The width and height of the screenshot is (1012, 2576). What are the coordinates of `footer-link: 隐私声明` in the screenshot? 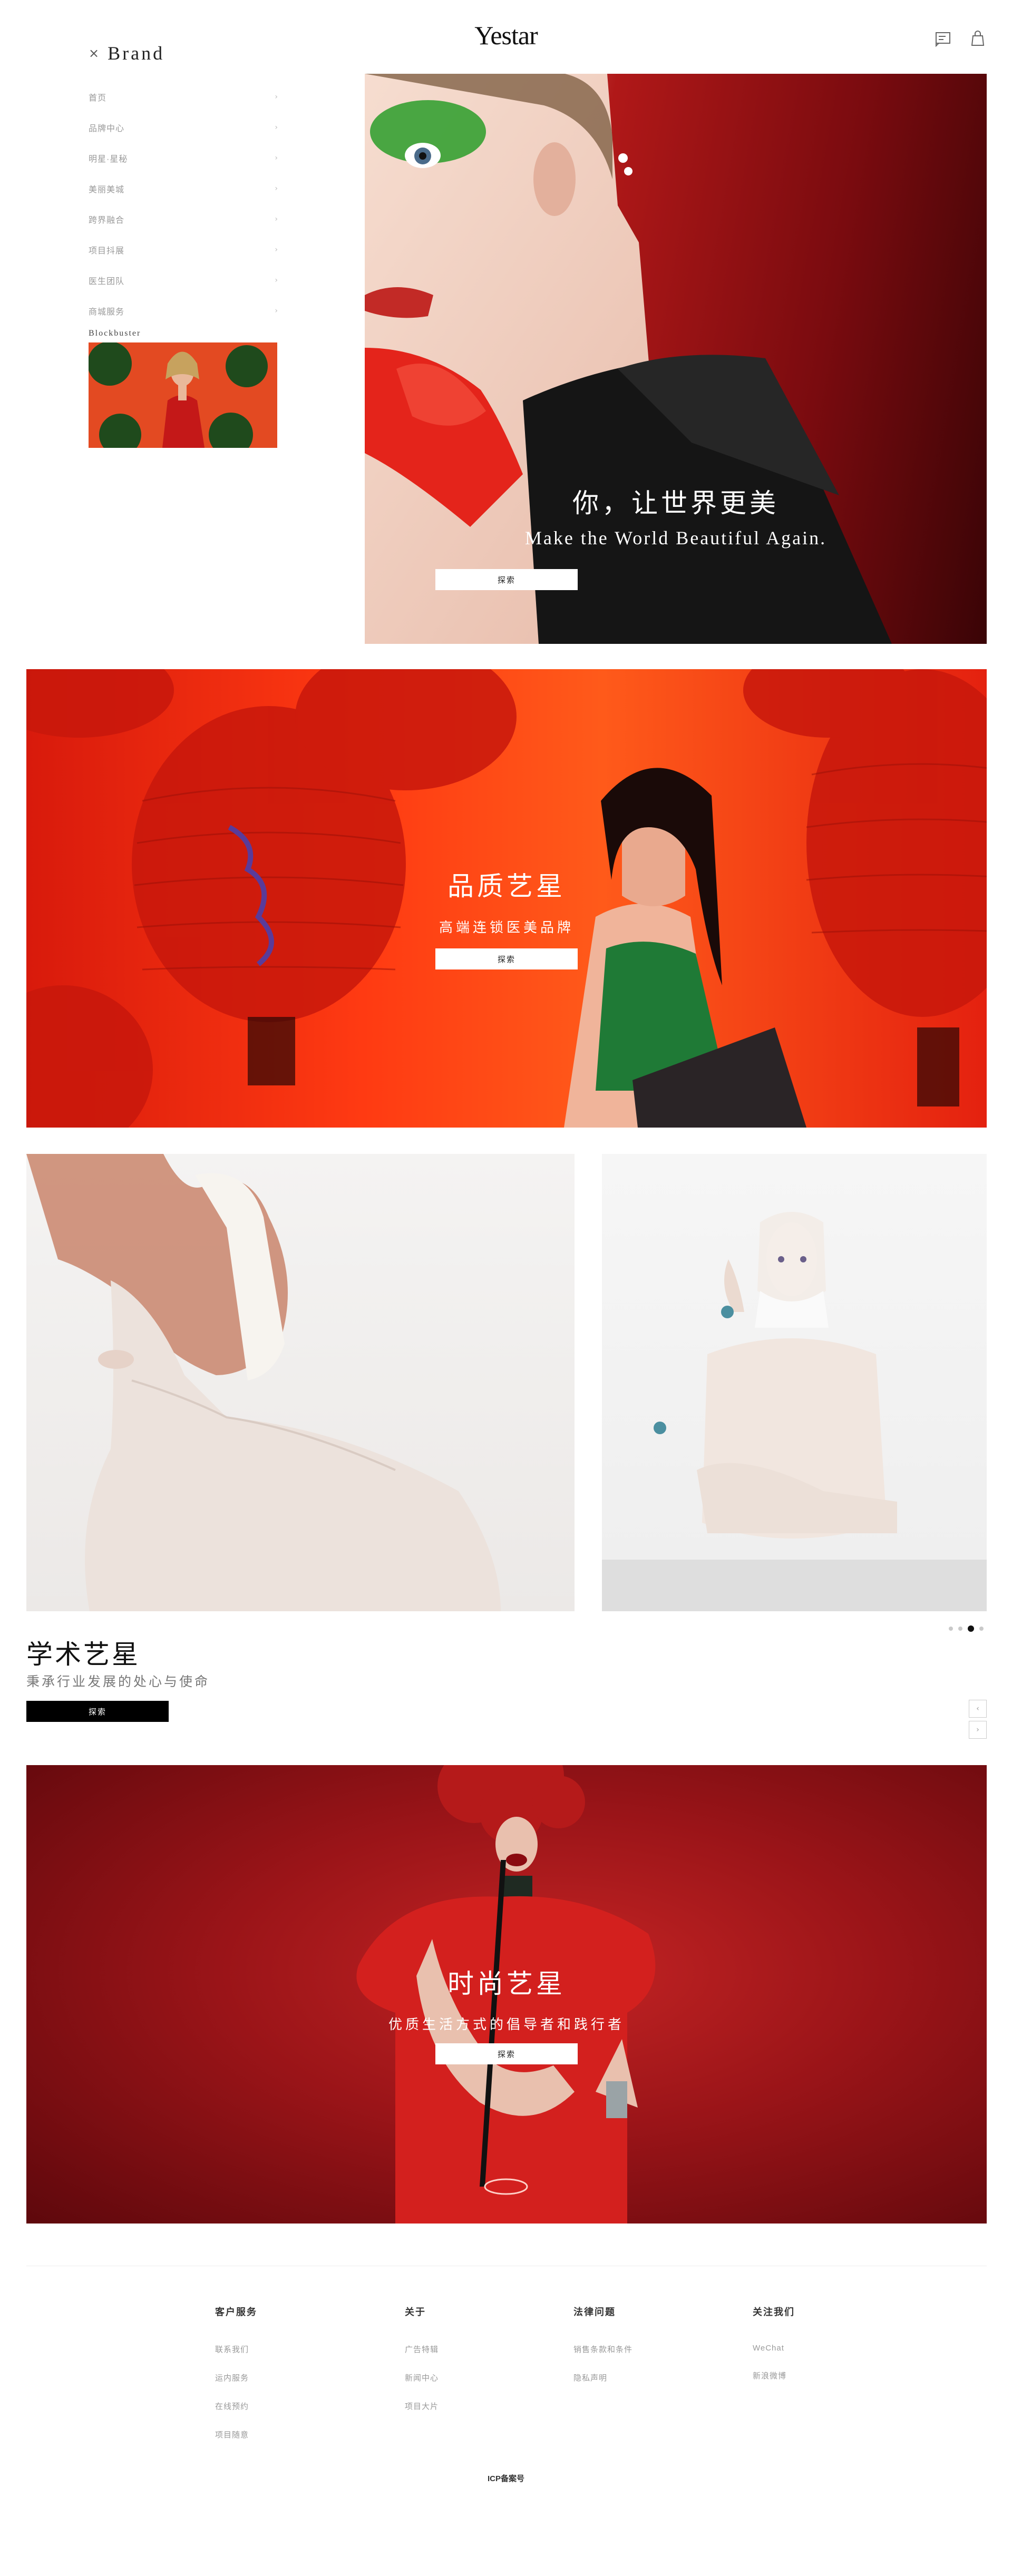 It's located at (602, 2377).